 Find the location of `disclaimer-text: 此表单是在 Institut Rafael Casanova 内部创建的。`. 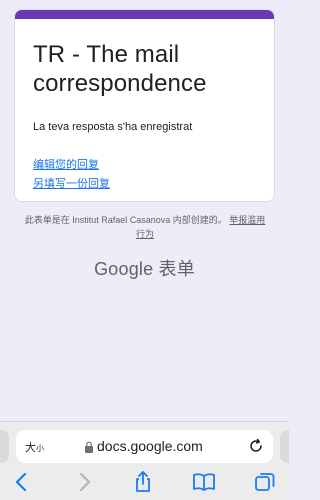

disclaimer-text: 此表单是在 Institut Rafael Casanova 内部创建的。 is located at coordinates (125, 220).